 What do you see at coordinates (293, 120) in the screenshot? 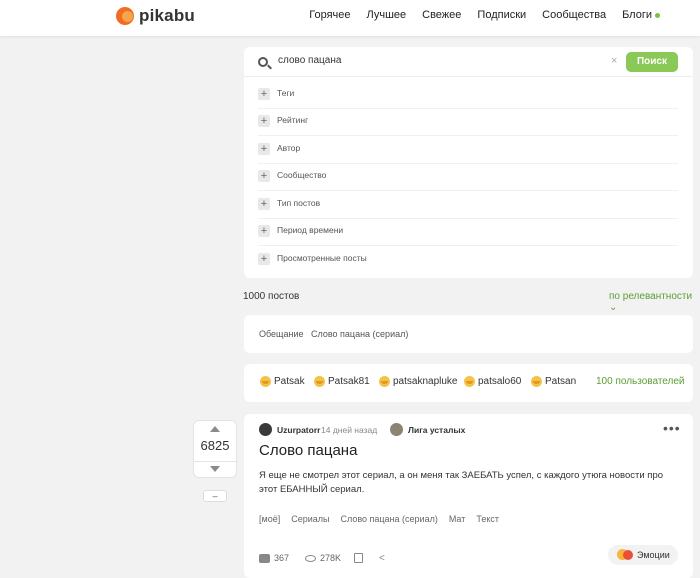
I see `filter-label: Рейтинг` at bounding box center [293, 120].